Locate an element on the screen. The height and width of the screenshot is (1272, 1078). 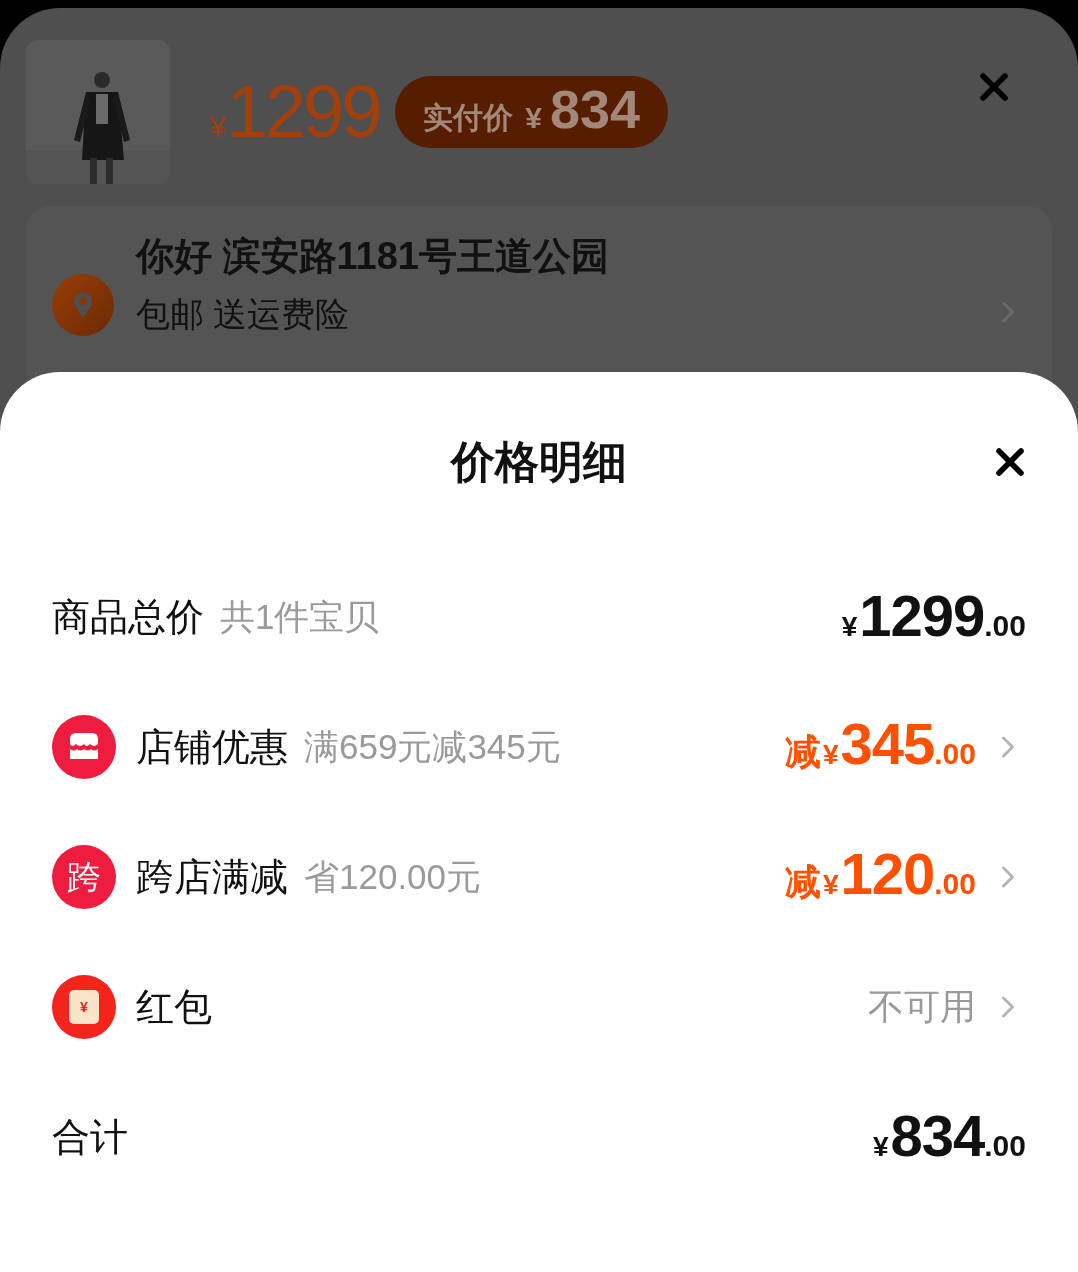
amount: 减¥345.00 is located at coordinates (880, 746).